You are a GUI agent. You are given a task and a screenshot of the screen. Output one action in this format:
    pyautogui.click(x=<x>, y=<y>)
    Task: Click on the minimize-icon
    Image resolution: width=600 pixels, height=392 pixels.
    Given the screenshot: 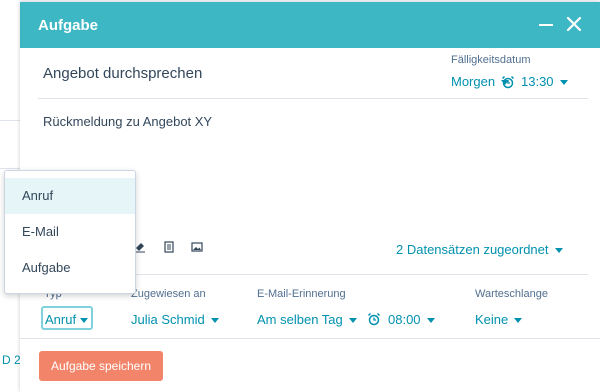 What is the action you would take?
    pyautogui.click(x=546, y=25)
    